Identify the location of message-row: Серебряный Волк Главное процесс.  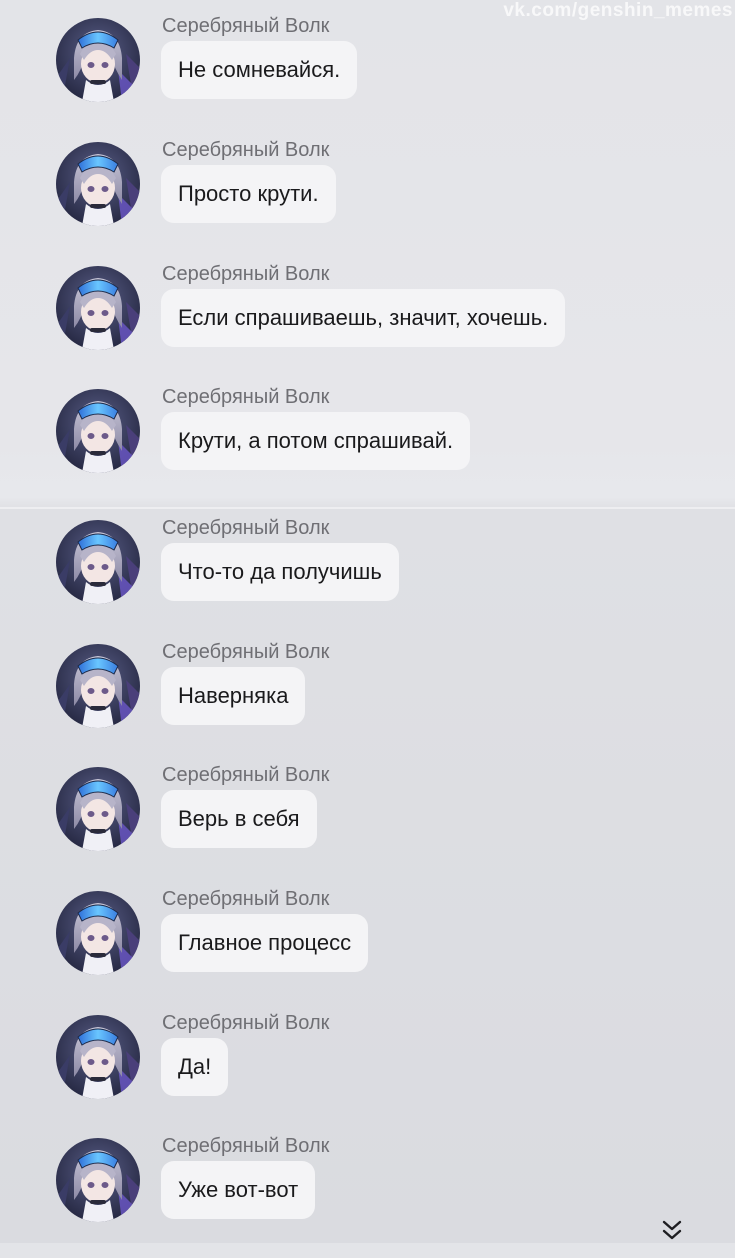
(367, 949).